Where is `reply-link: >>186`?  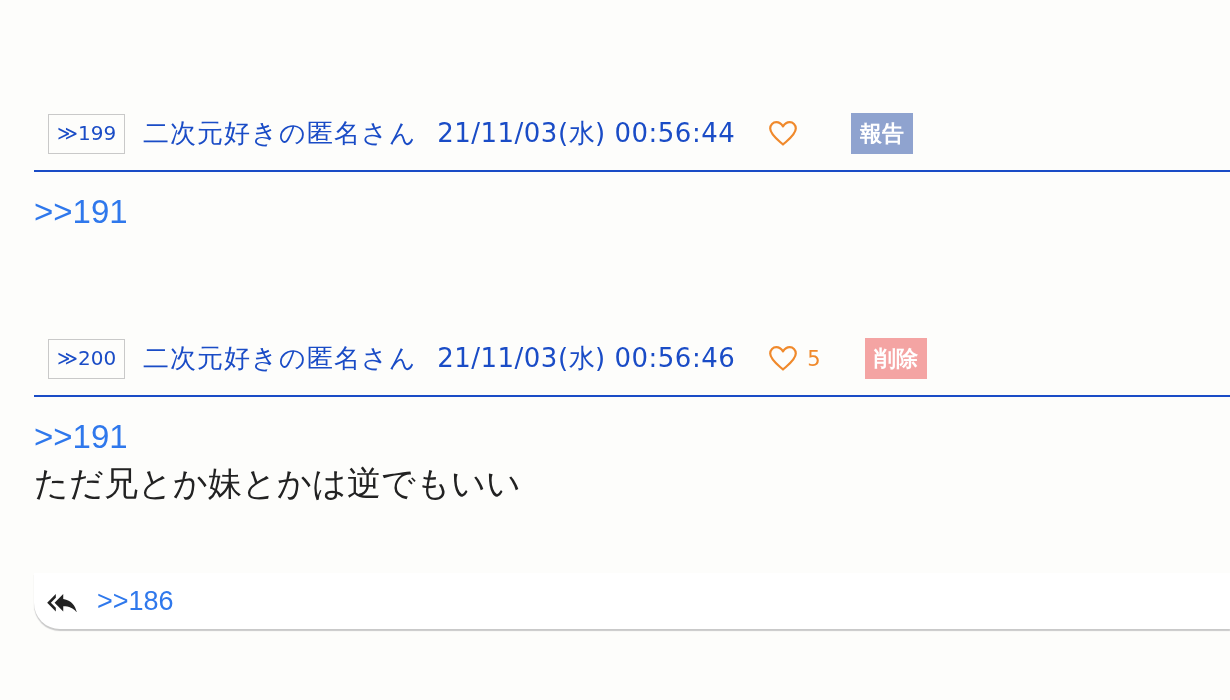
reply-link: >>186 is located at coordinates (135, 601).